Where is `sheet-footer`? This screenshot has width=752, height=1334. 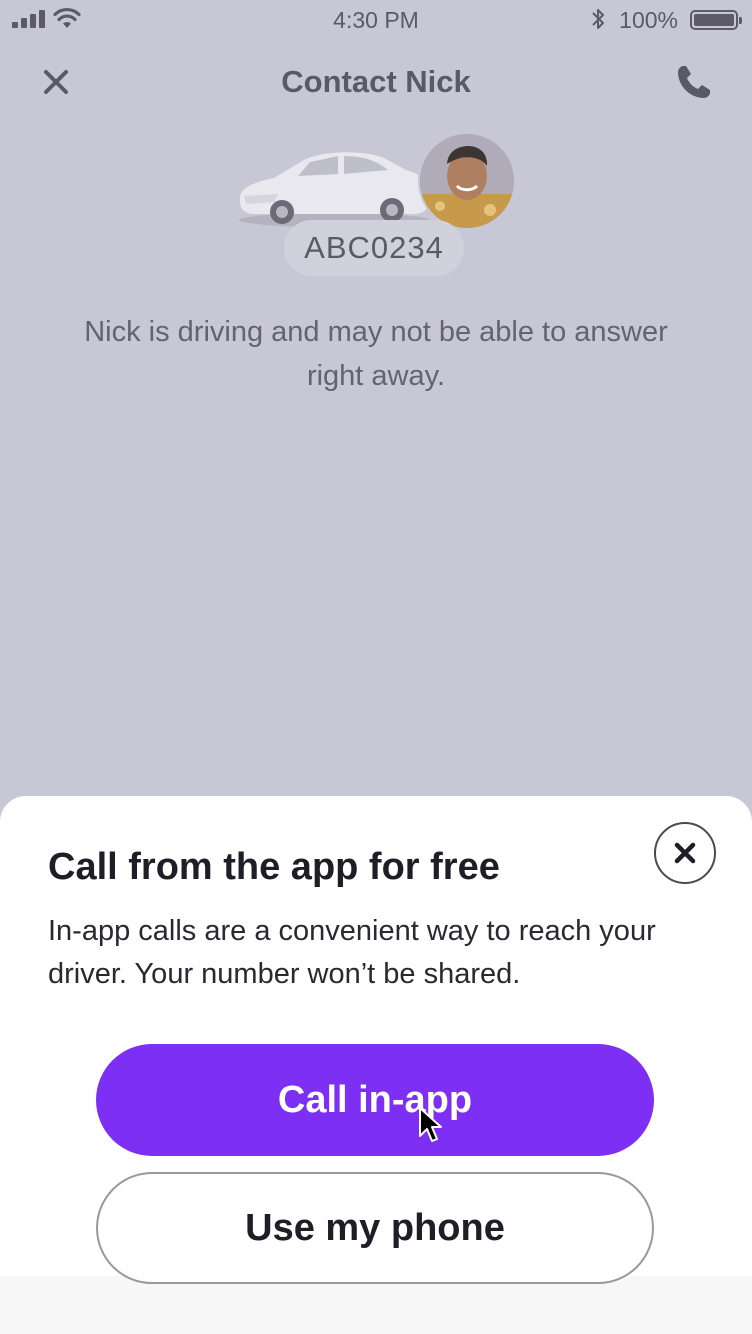 sheet-footer is located at coordinates (376, 1305).